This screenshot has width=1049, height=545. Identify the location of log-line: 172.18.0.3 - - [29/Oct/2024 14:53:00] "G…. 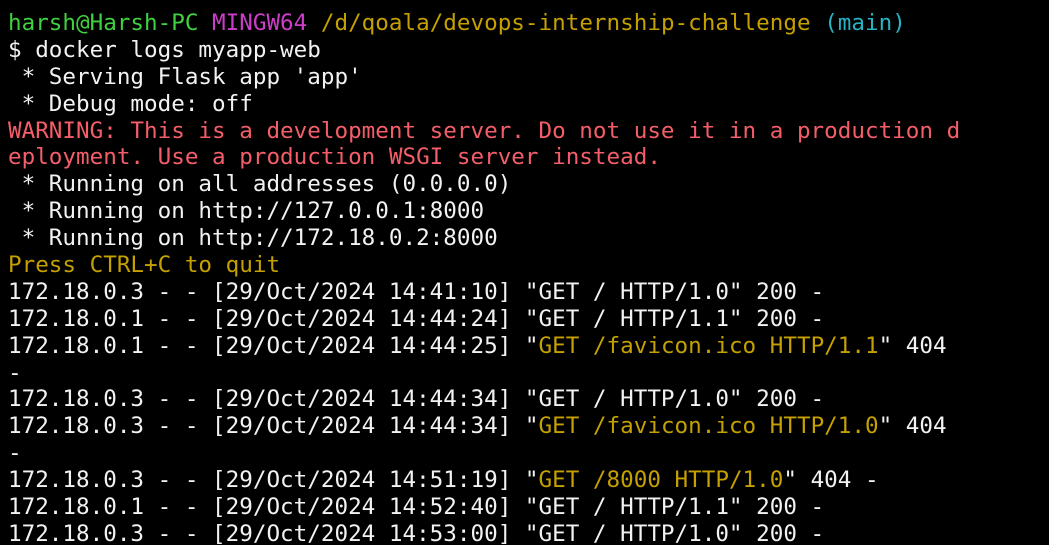
(528, 533).